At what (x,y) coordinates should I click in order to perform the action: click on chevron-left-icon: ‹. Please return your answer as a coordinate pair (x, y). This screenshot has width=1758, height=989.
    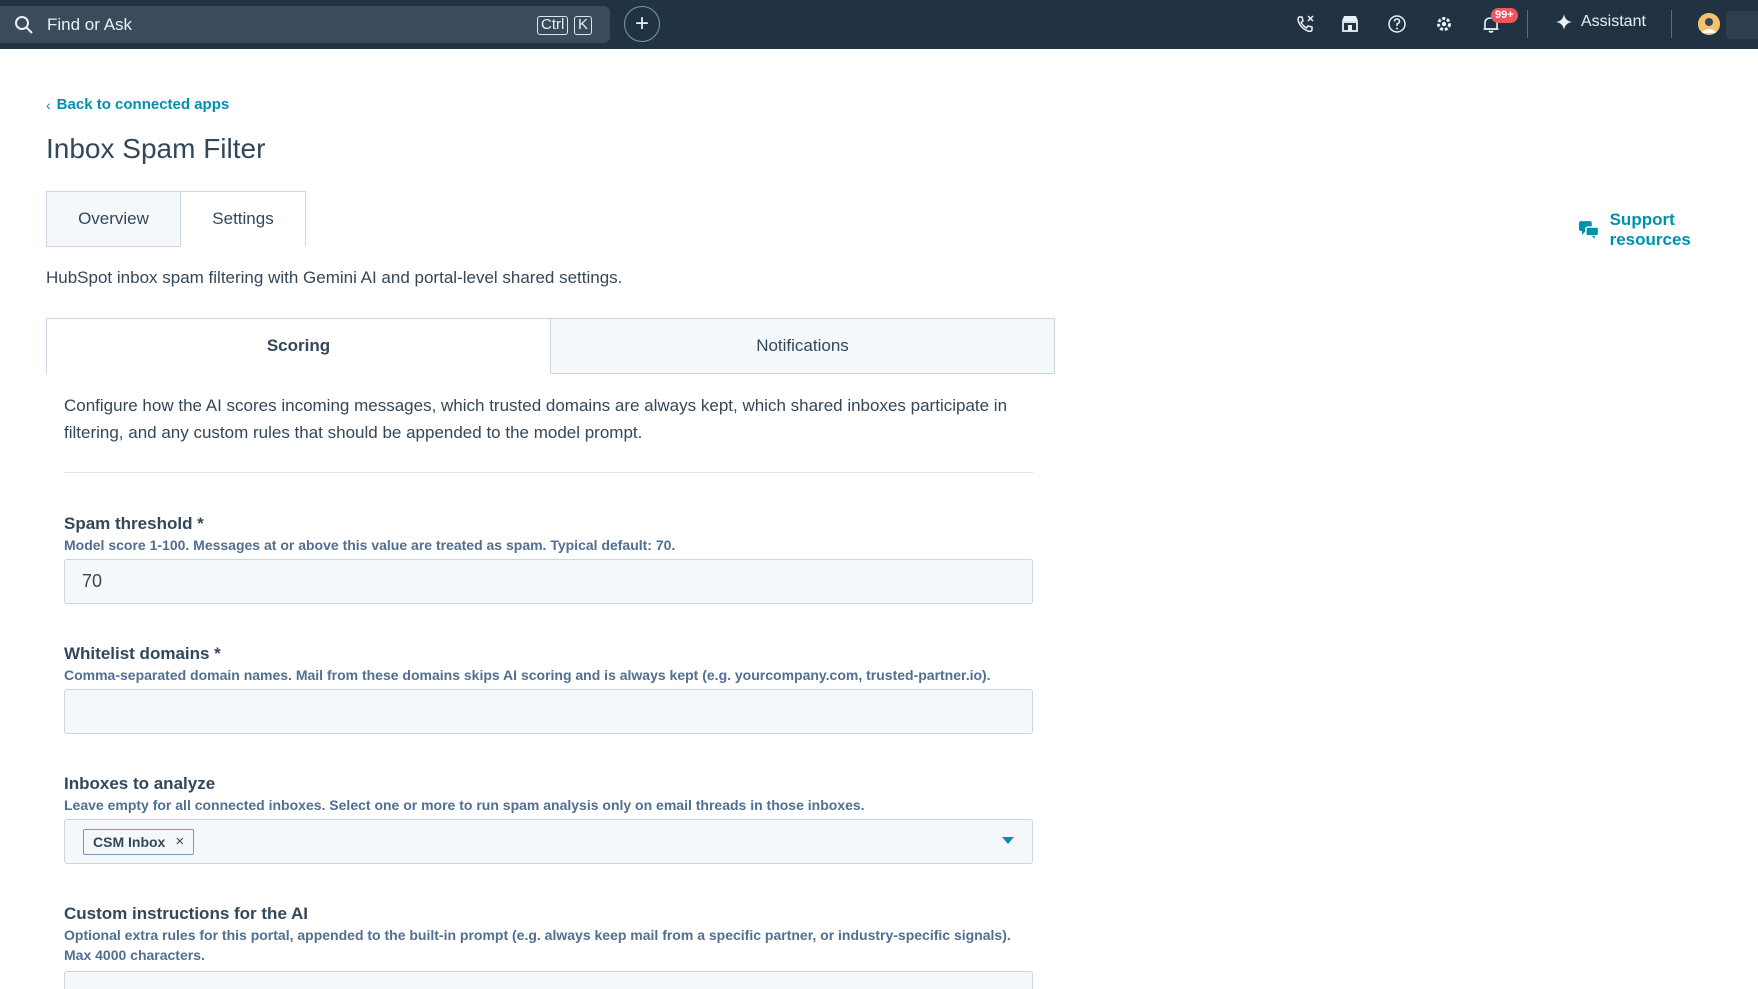
    Looking at the image, I should click on (48, 104).